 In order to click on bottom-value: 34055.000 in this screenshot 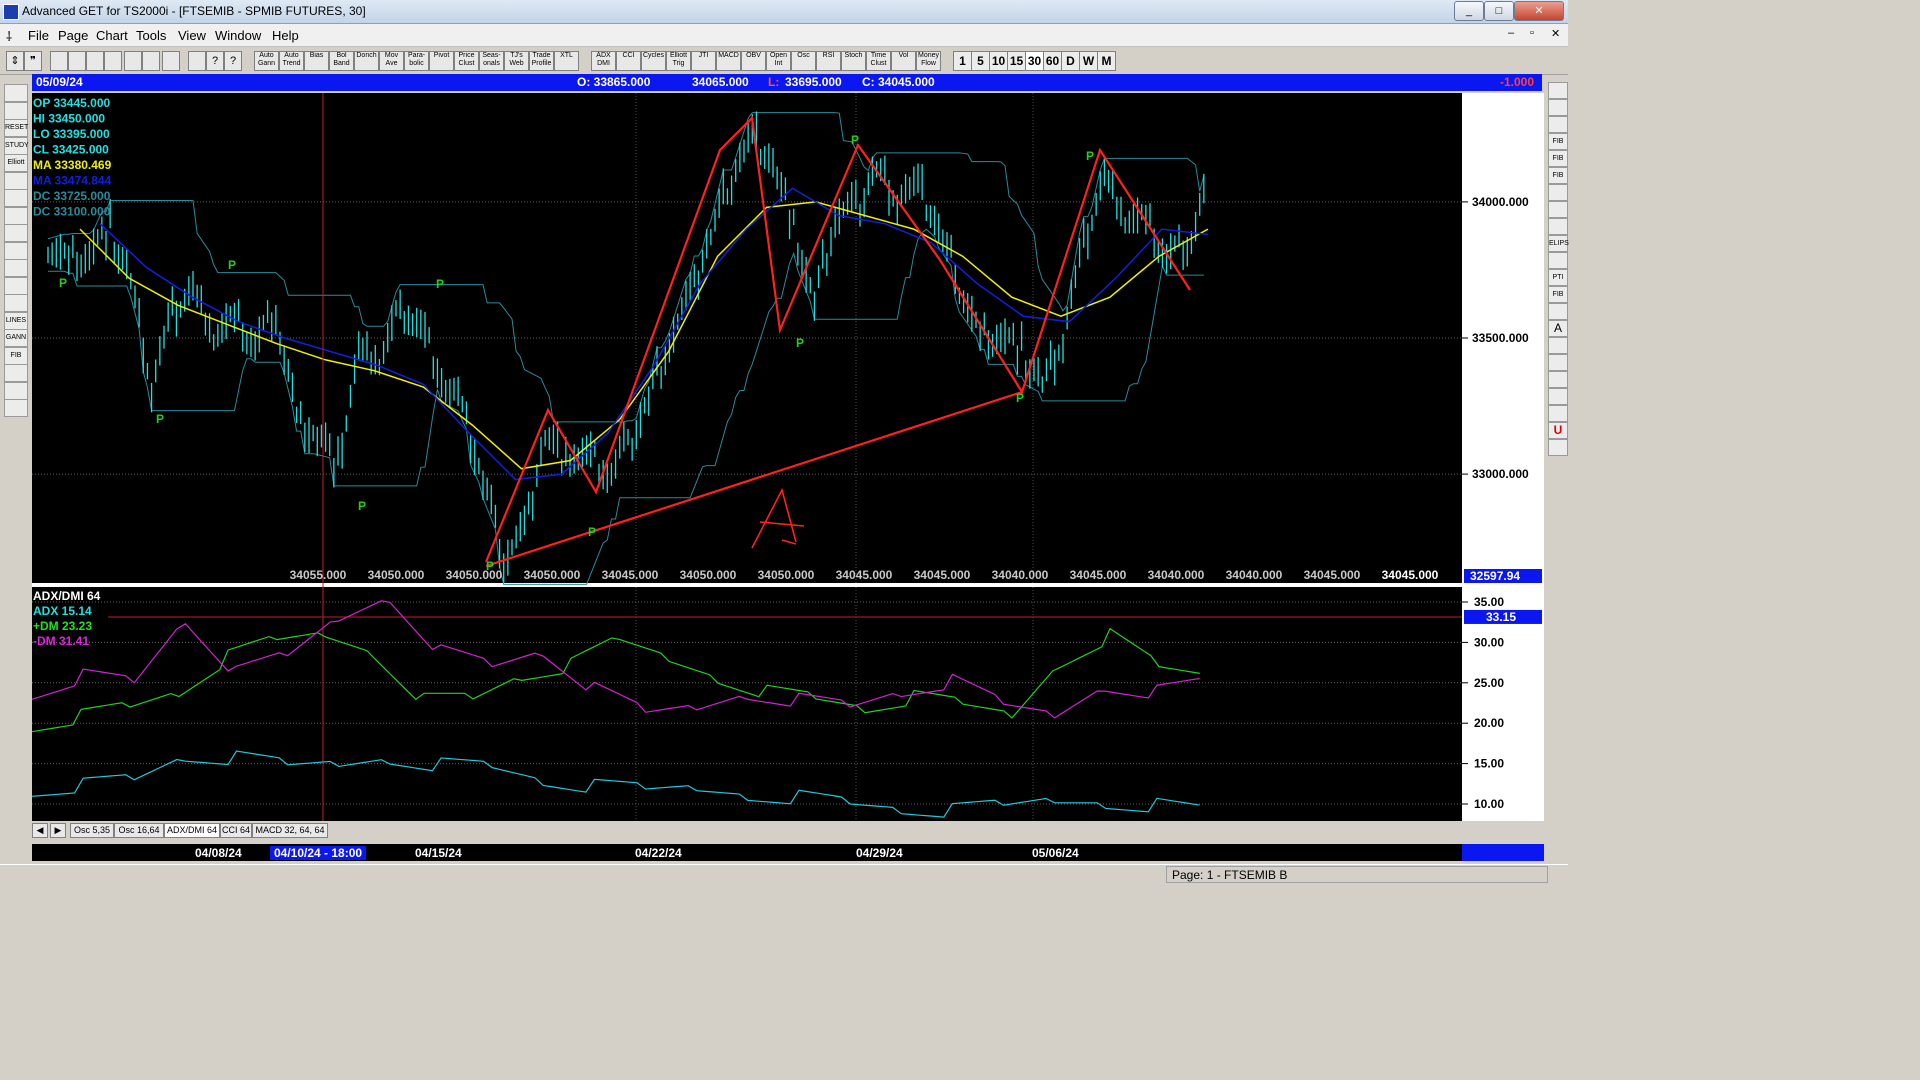, I will do `click(318, 575)`.